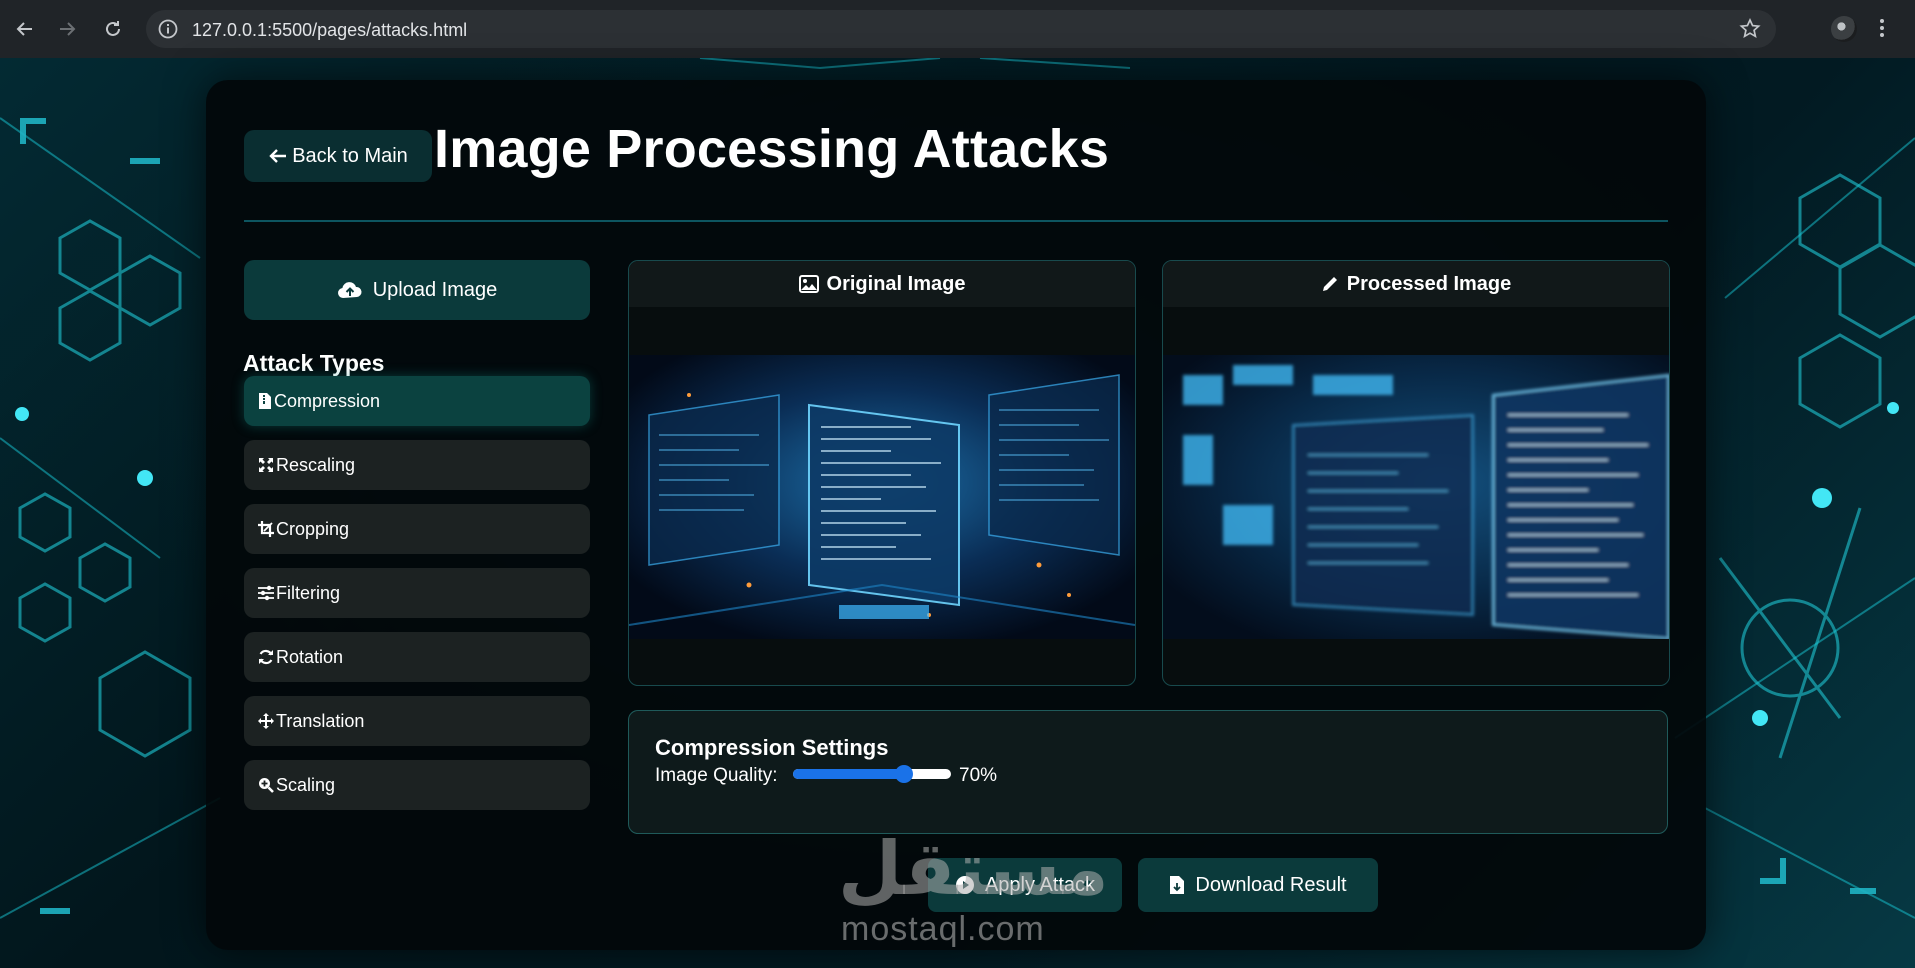  Describe the element at coordinates (1844, 29) in the screenshot. I see `profile-avatar` at that location.